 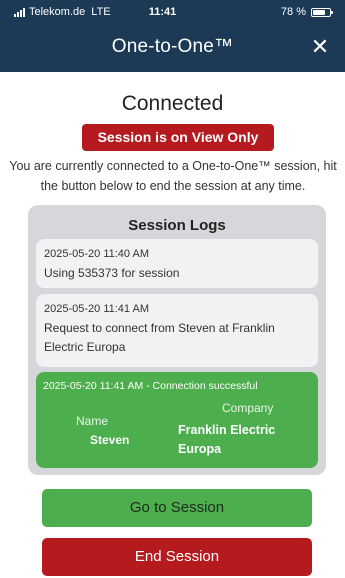 I want to click on battery-icon, so click(x=322, y=12).